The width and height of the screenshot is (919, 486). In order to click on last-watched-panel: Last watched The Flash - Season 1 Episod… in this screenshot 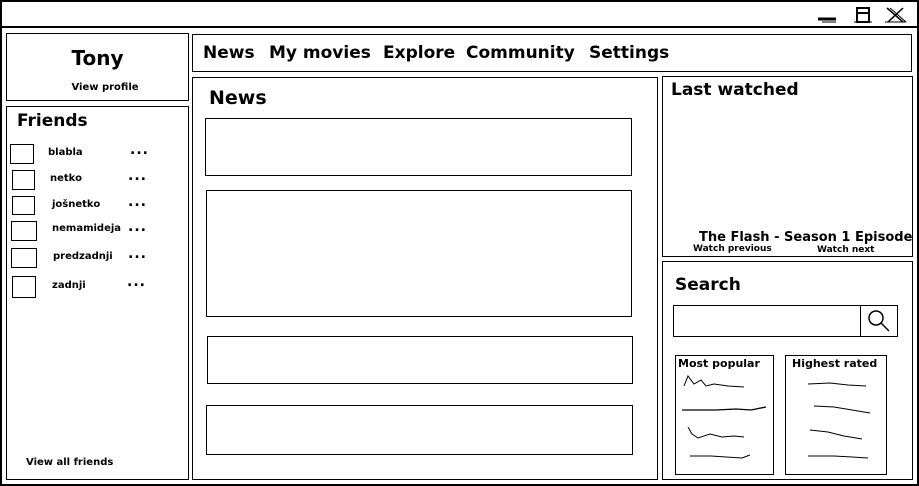, I will do `click(790, 166)`.